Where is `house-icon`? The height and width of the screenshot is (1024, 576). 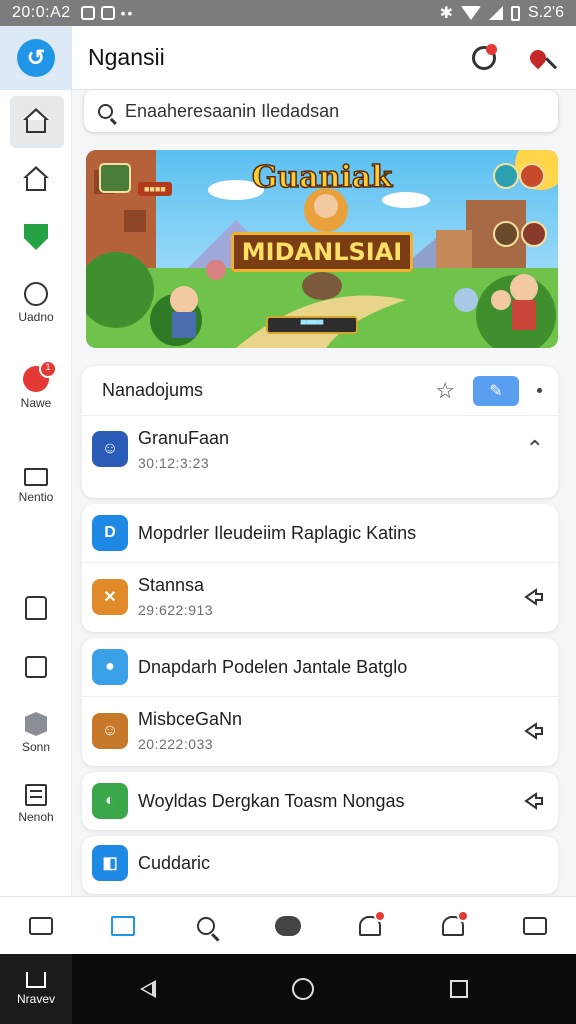
house-icon is located at coordinates (36, 179).